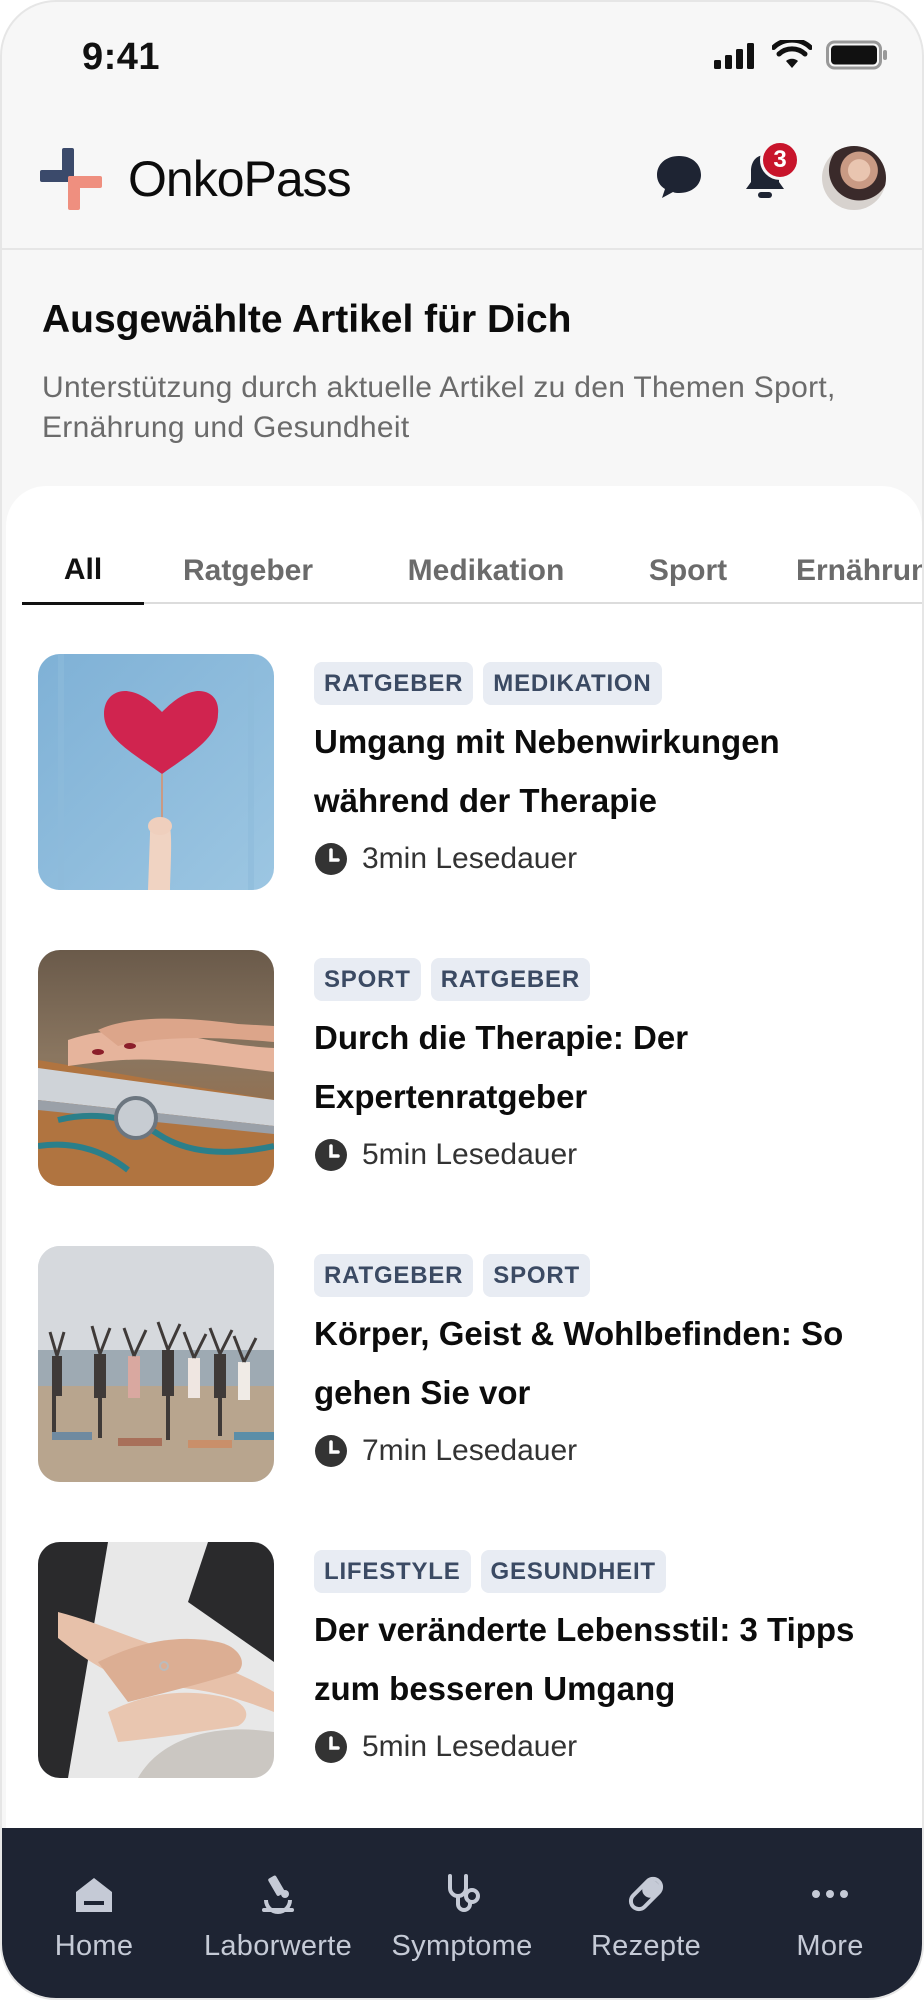  Describe the element at coordinates (780, 160) in the screenshot. I see `notification-badge: 3` at that location.